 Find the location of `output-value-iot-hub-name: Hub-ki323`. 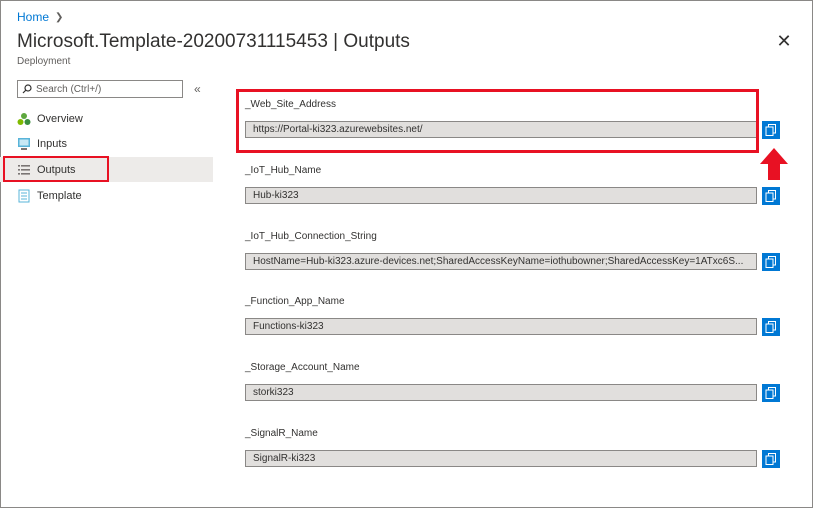

output-value-iot-hub-name: Hub-ki323 is located at coordinates (501, 195).